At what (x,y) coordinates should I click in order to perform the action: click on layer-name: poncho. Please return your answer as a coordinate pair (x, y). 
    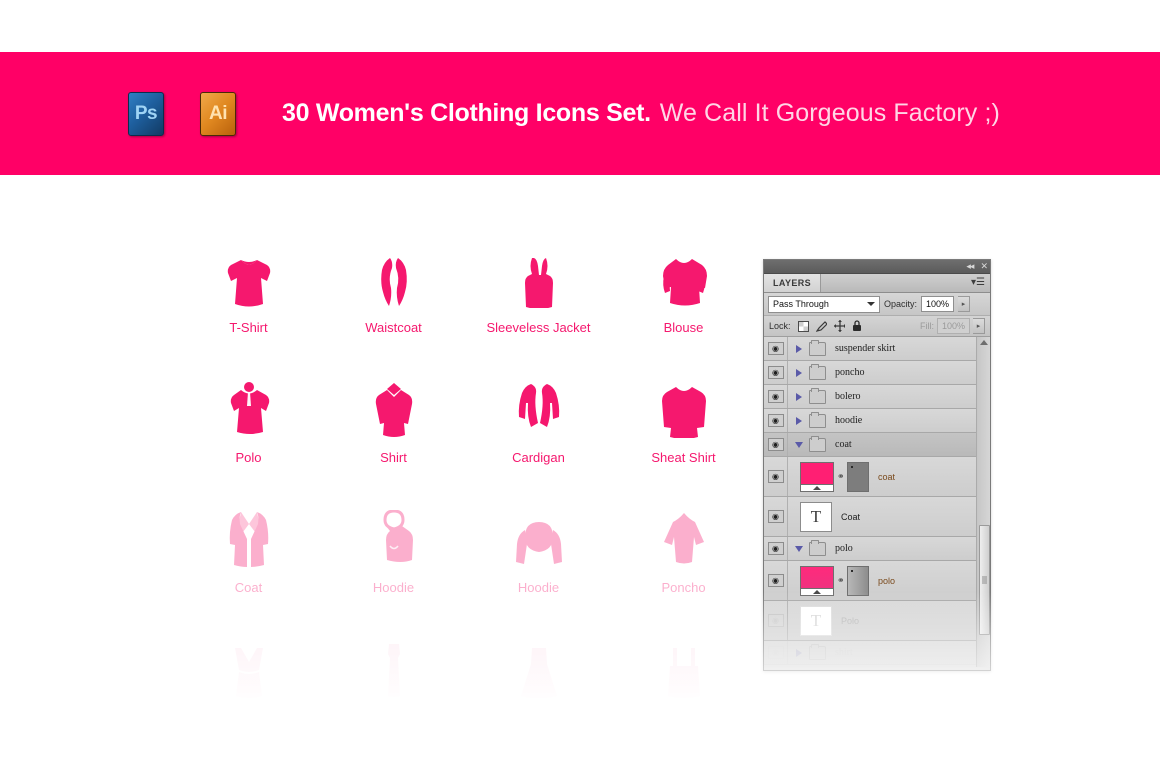
    Looking at the image, I should click on (850, 372).